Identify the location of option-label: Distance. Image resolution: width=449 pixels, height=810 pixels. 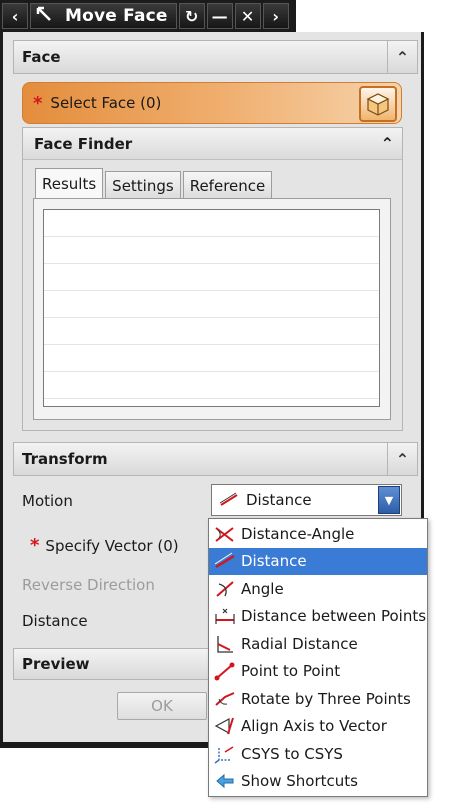
(274, 561).